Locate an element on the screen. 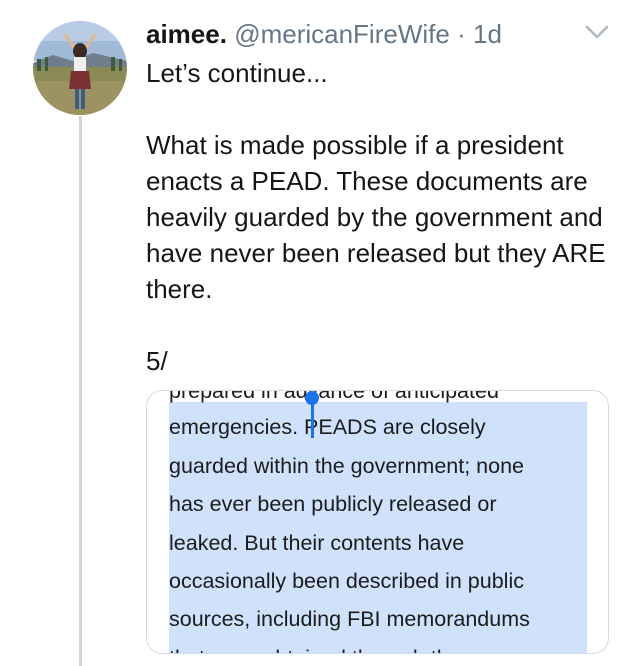  selection-handle-icon is located at coordinates (312, 398).